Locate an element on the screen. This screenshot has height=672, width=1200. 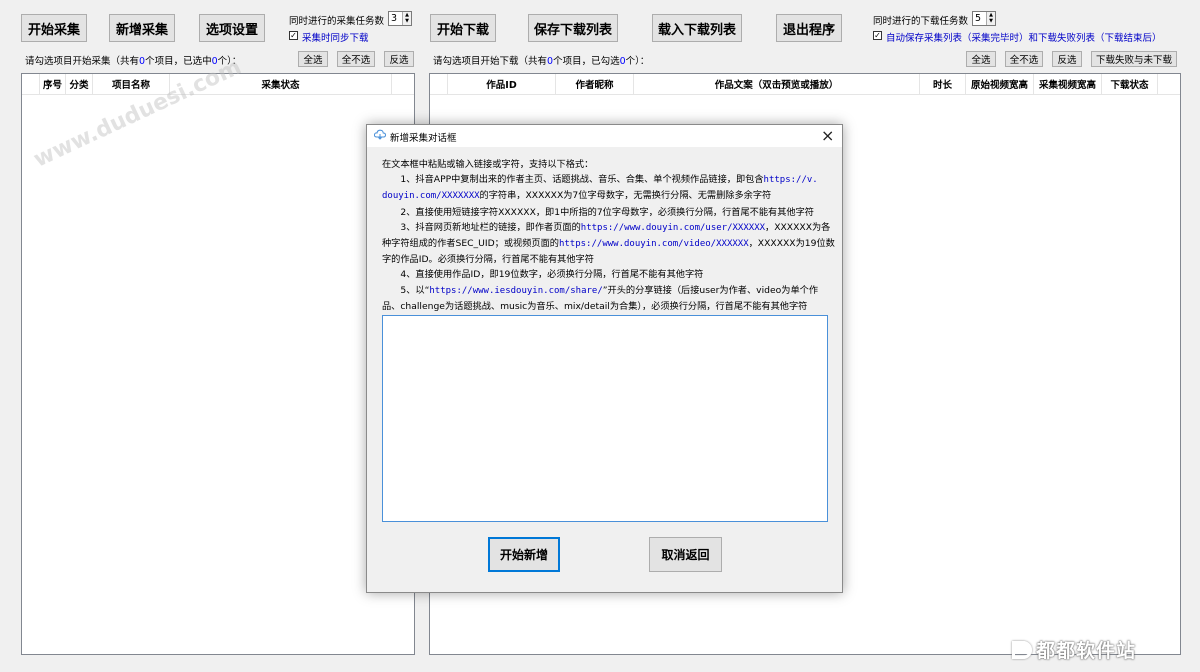
download-col-status: 下载状态 is located at coordinates (1130, 84).